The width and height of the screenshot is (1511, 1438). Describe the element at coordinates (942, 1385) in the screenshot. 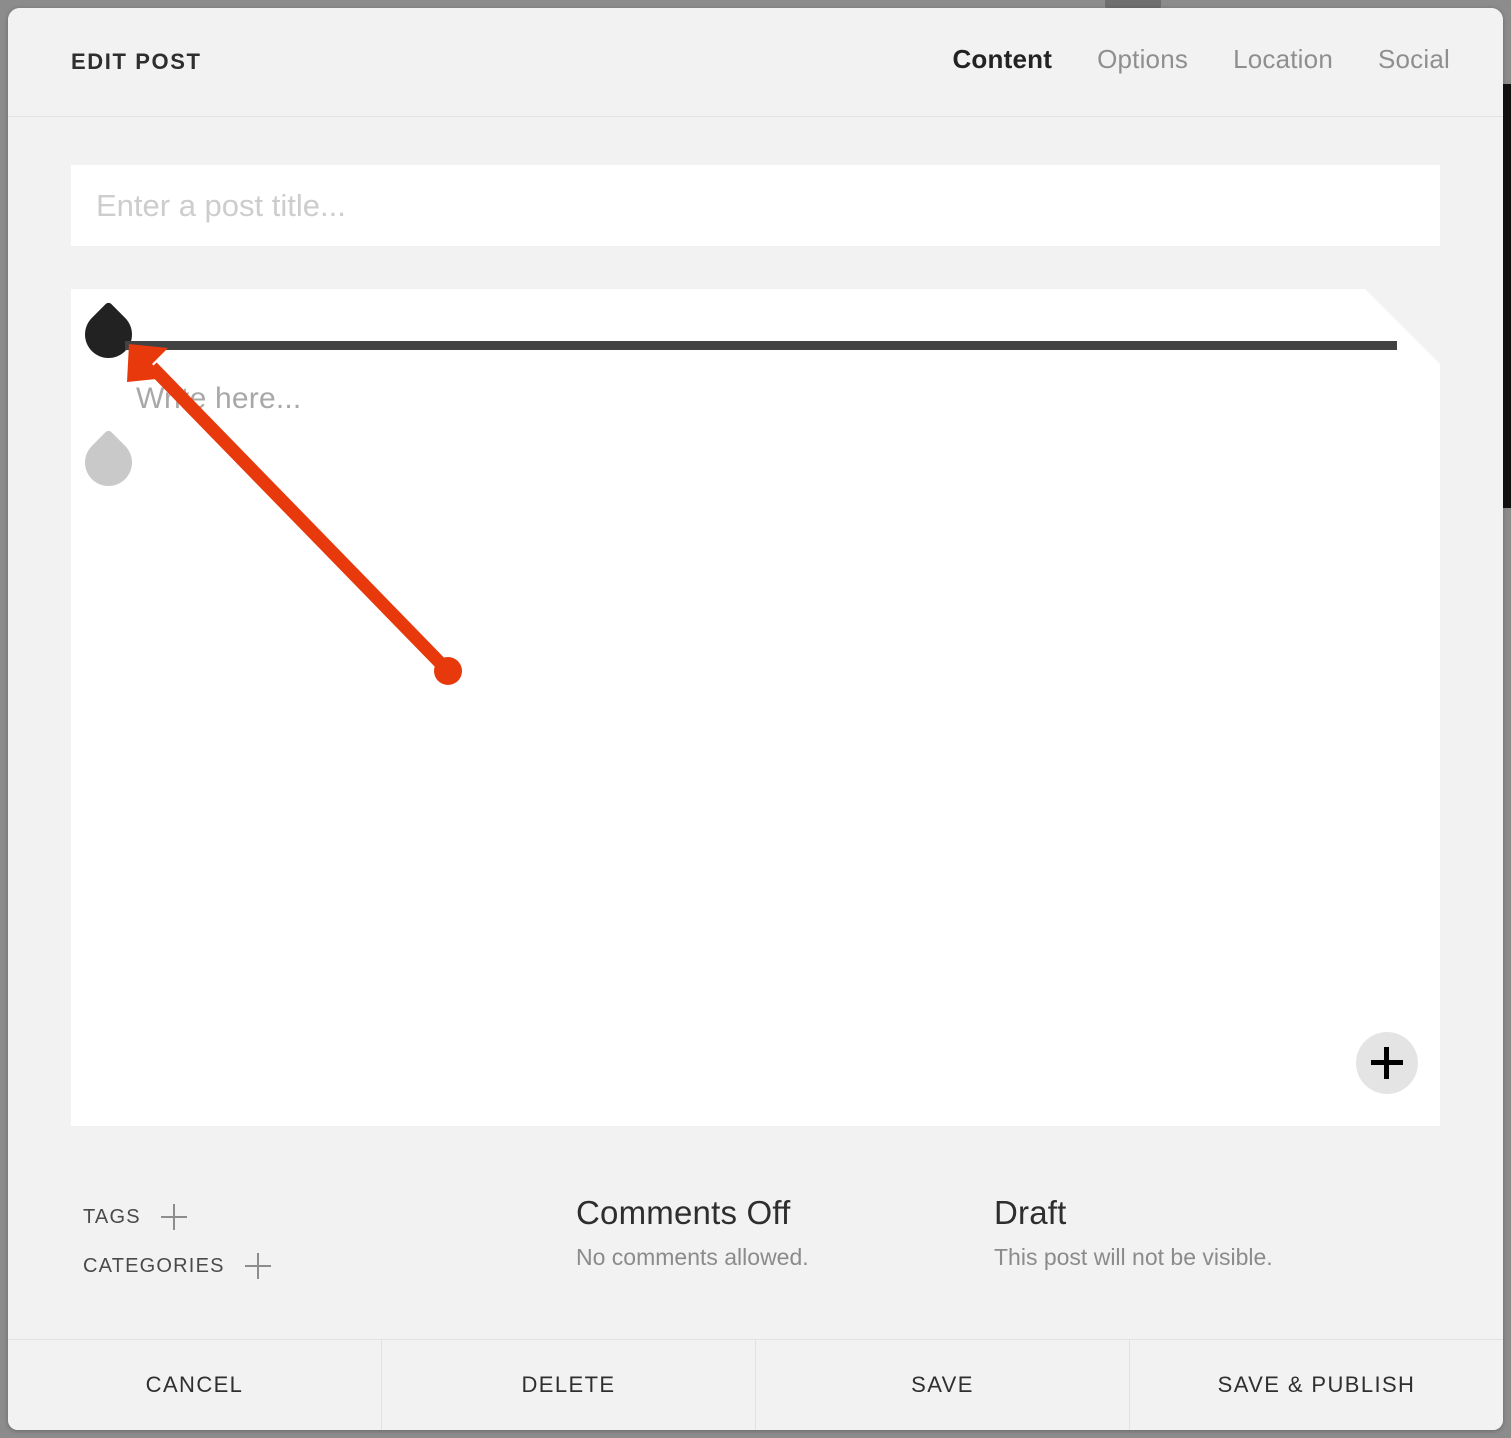

I see `save-button: SAVE` at that location.